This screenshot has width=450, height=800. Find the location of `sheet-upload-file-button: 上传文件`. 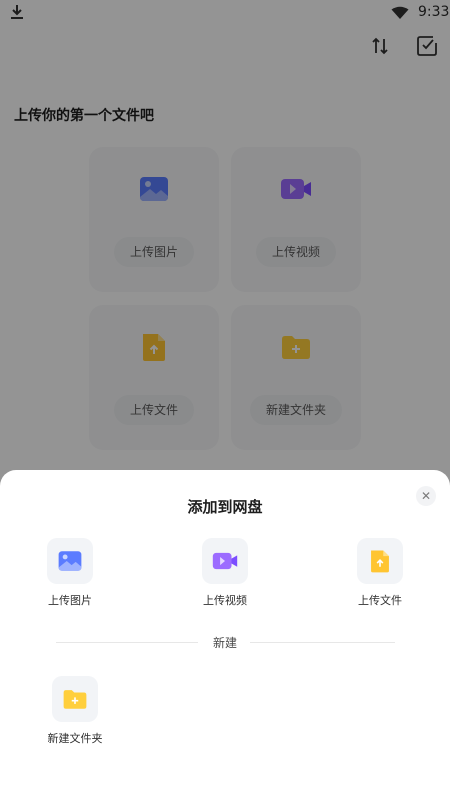

sheet-upload-file-button: 上传文件 is located at coordinates (380, 573).